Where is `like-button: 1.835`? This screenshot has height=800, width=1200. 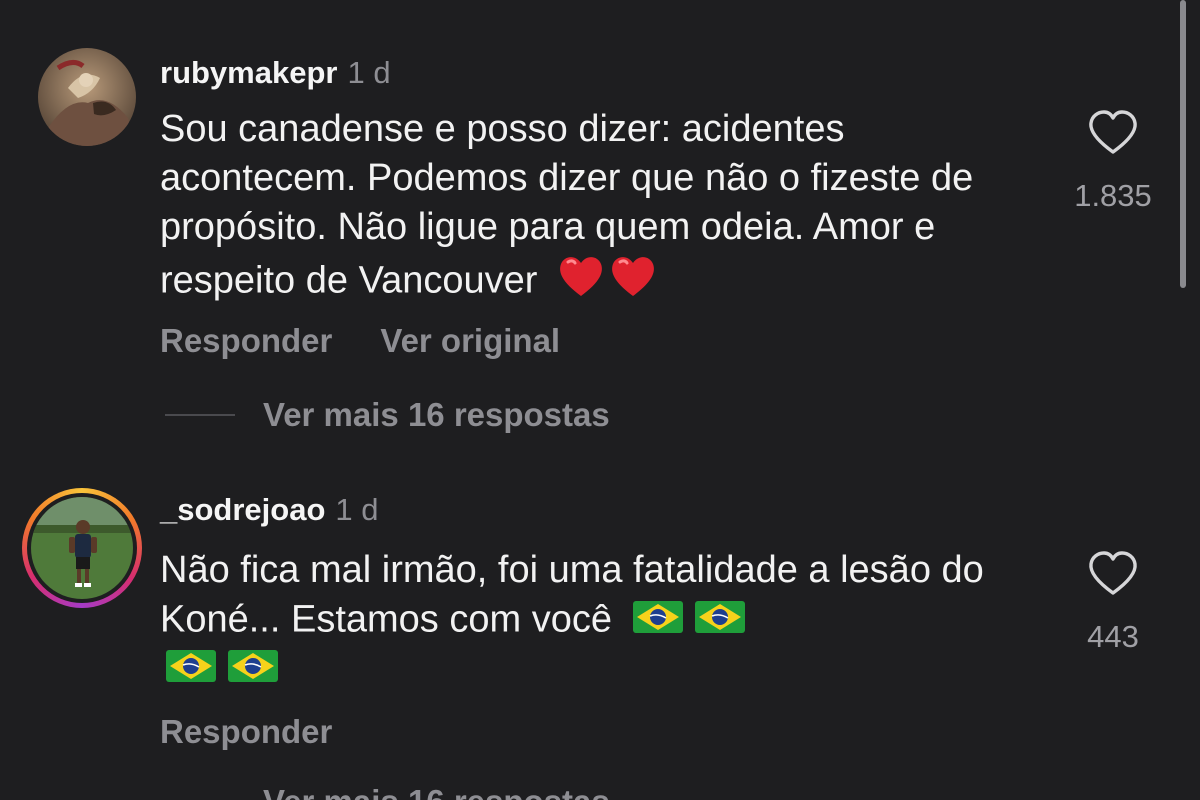 like-button: 1.835 is located at coordinates (1113, 162).